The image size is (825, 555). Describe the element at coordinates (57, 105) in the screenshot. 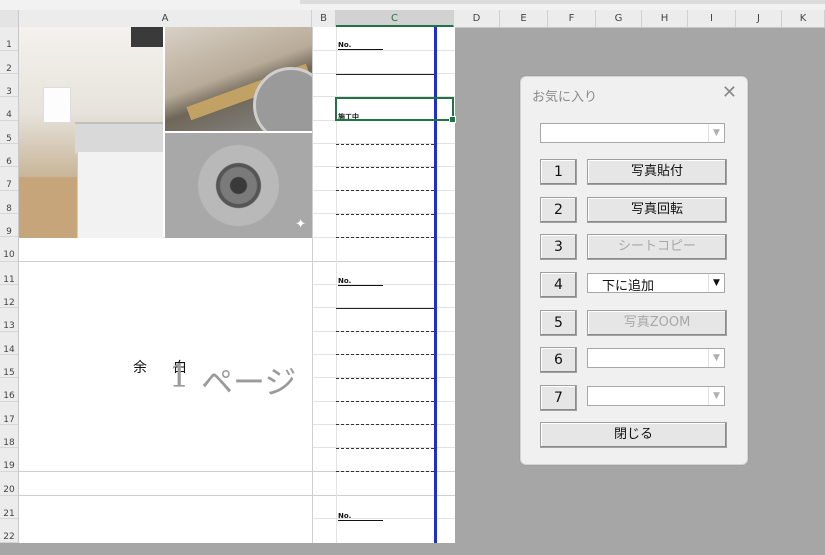

I see `photo-window` at that location.